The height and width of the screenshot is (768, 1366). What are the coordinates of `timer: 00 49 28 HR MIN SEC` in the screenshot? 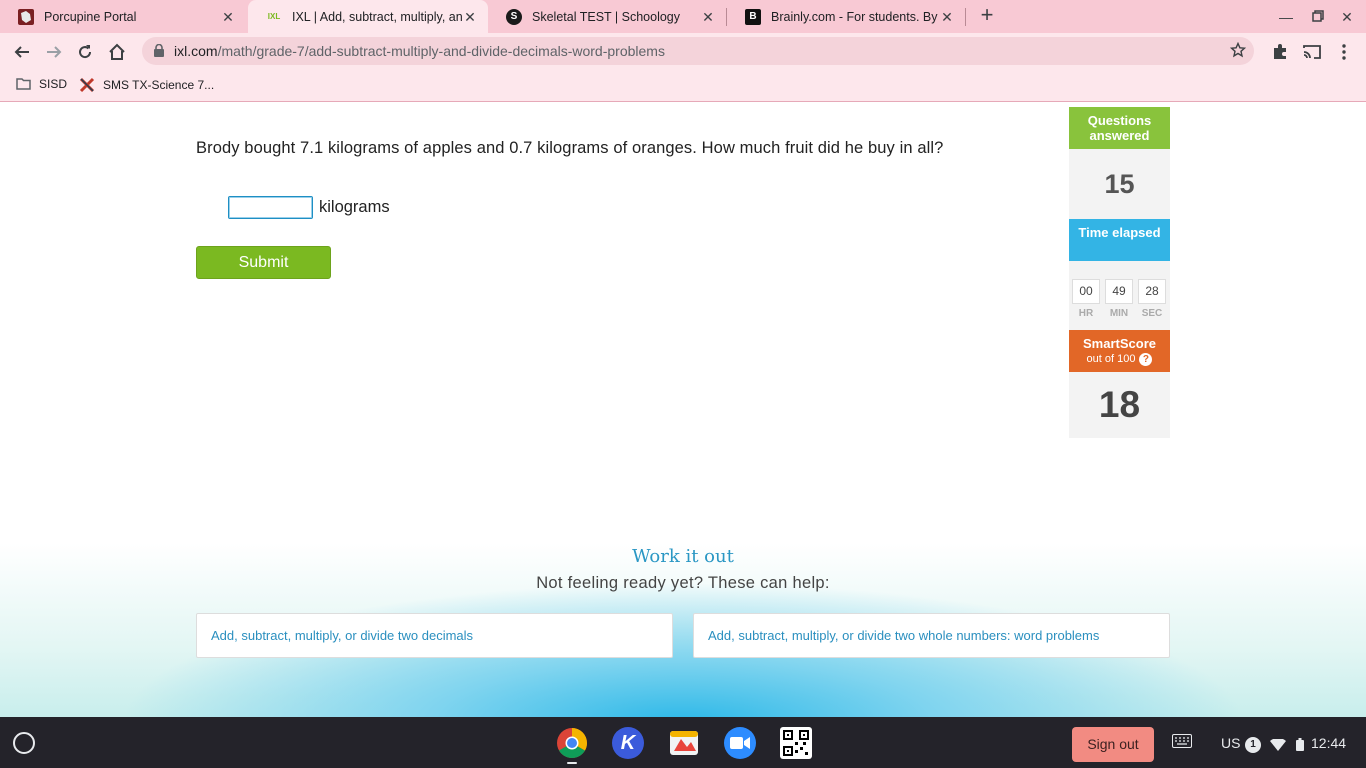 It's located at (1119, 295).